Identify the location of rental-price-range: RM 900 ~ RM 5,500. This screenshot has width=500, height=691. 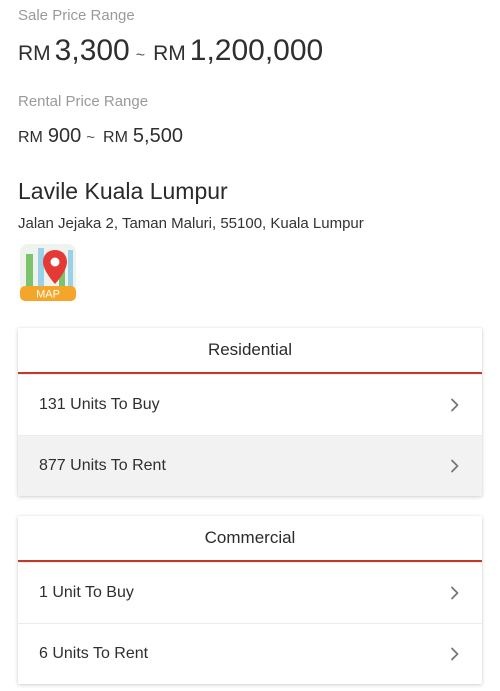
(100, 136).